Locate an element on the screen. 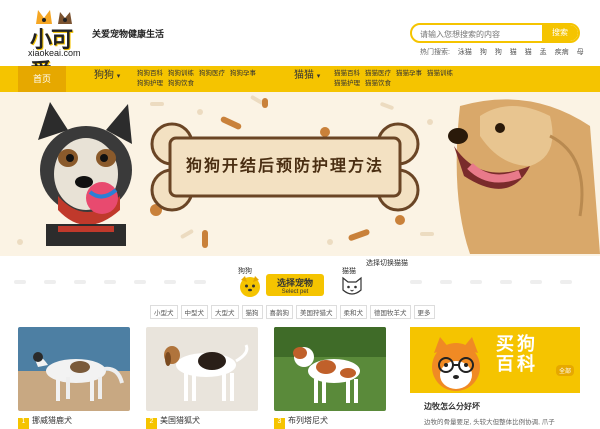 This screenshot has width=600, height=429. hot-search-item: 泳猫 is located at coordinates (465, 52).